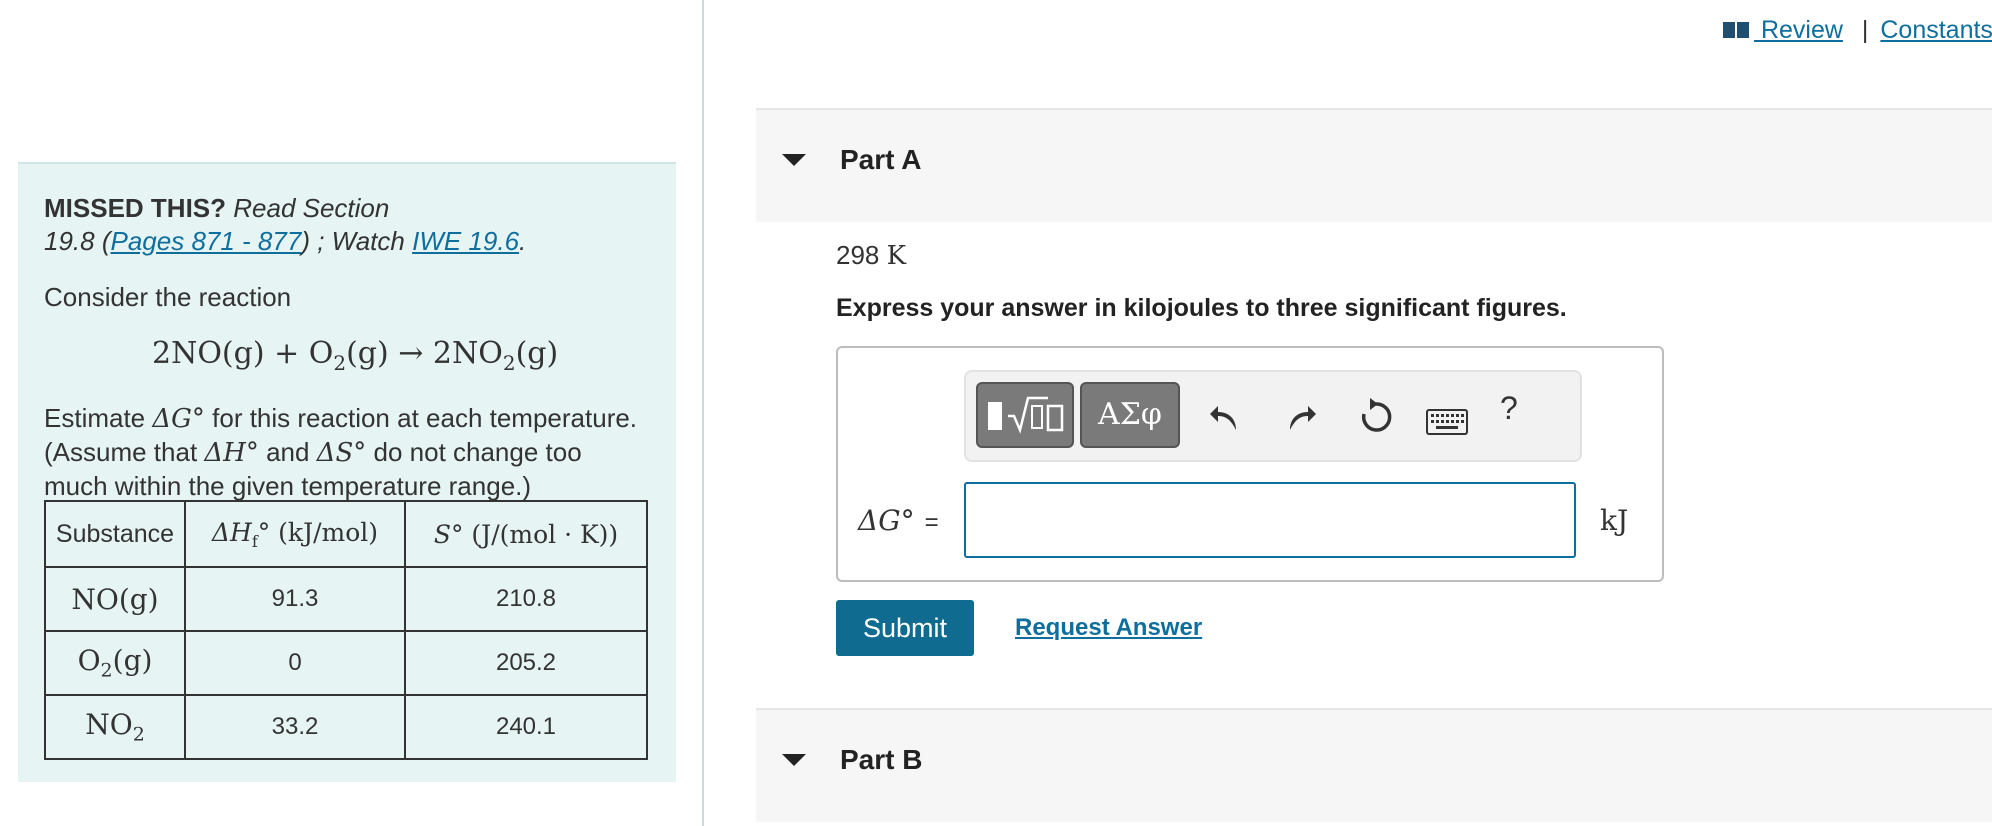 The height and width of the screenshot is (826, 1992). Describe the element at coordinates (421, 418) in the screenshot. I see `estimate-text-2: for this reaction at each temperature.` at that location.